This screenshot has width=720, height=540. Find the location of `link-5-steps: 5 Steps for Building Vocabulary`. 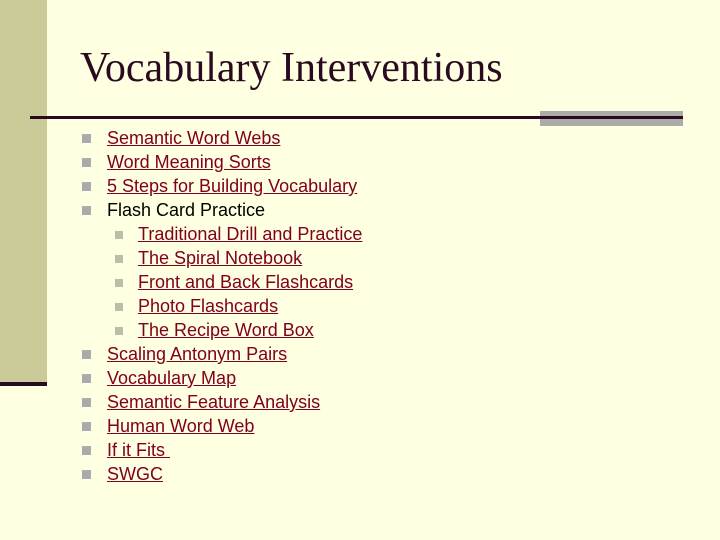

link-5-steps: 5 Steps for Building Vocabulary is located at coordinates (232, 186).